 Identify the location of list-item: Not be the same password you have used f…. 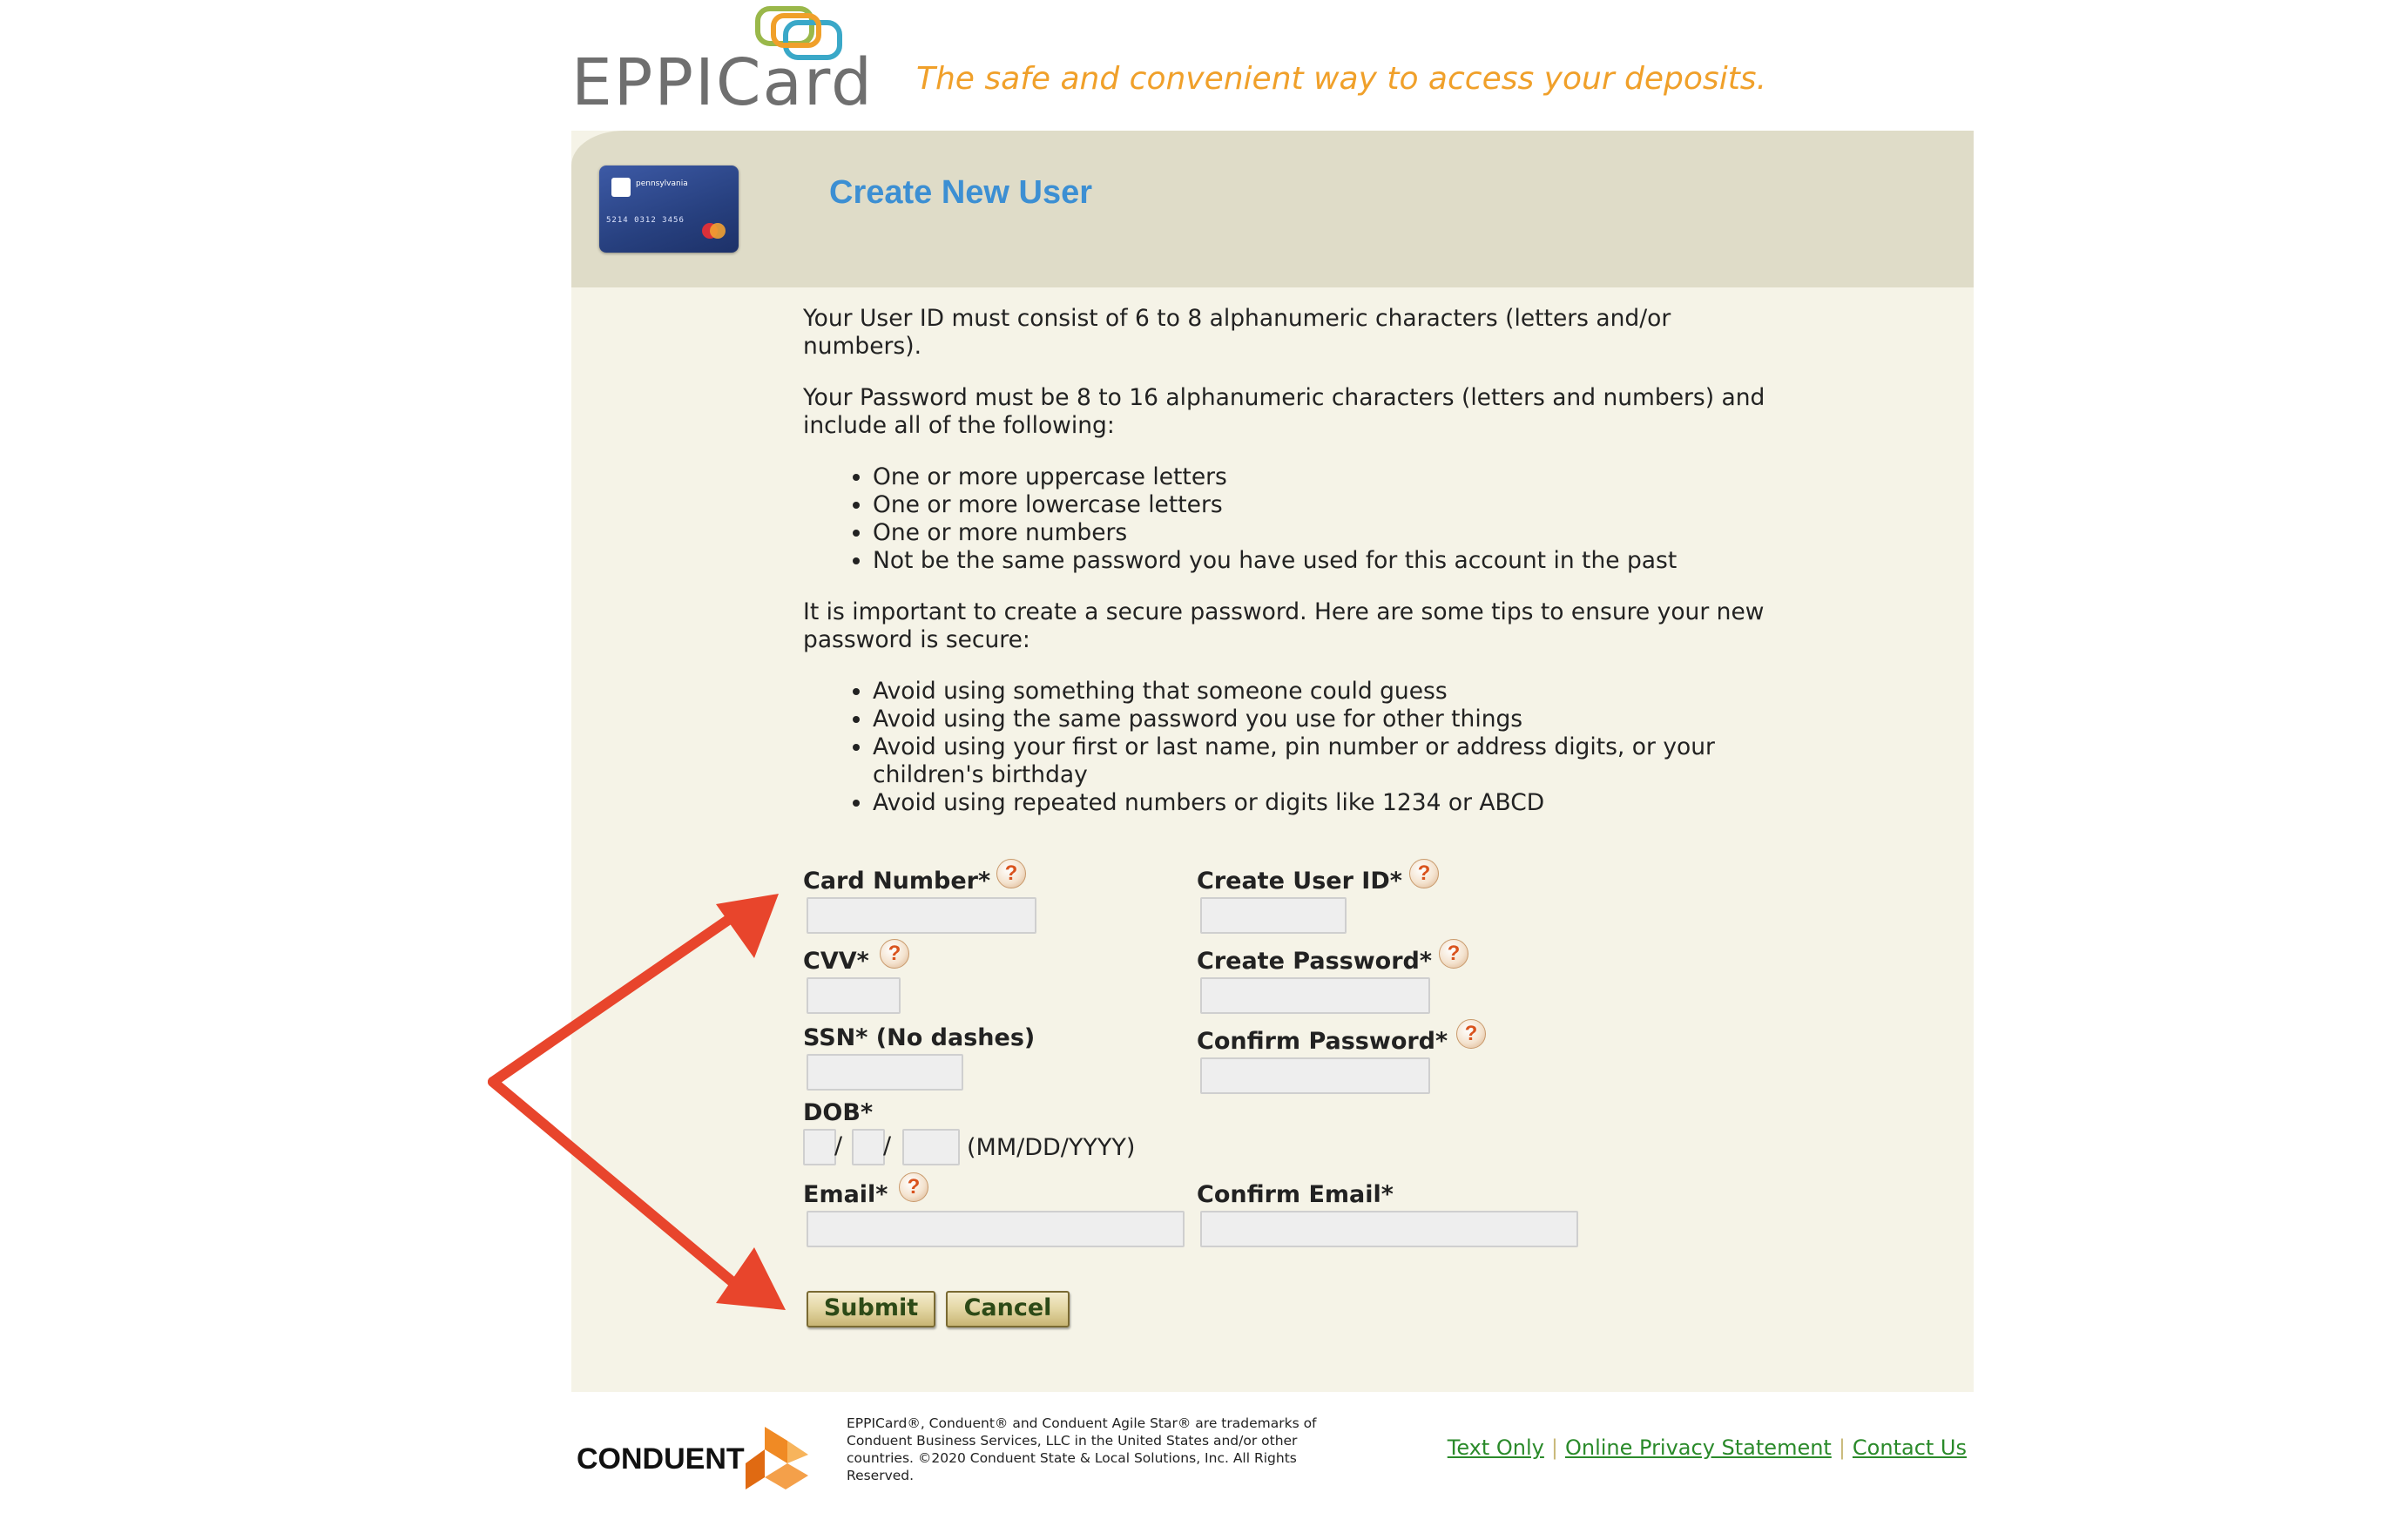
(1321, 561).